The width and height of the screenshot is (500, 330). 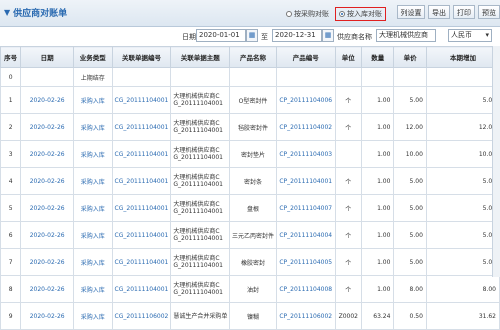 I want to click on cell-product: 盘根, so click(x=253, y=208).